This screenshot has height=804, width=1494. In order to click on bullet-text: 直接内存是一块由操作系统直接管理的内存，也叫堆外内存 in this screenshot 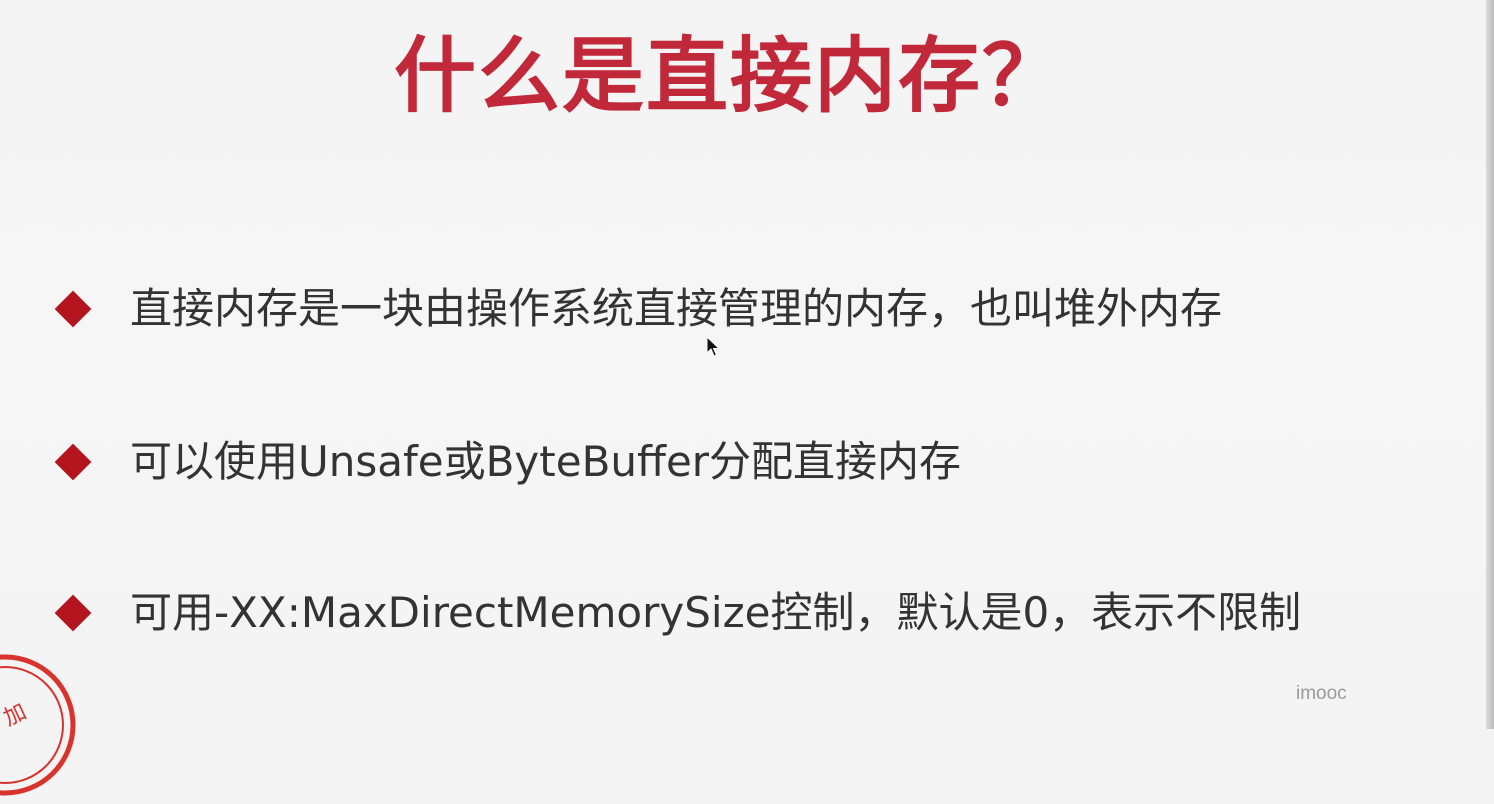, I will do `click(676, 308)`.